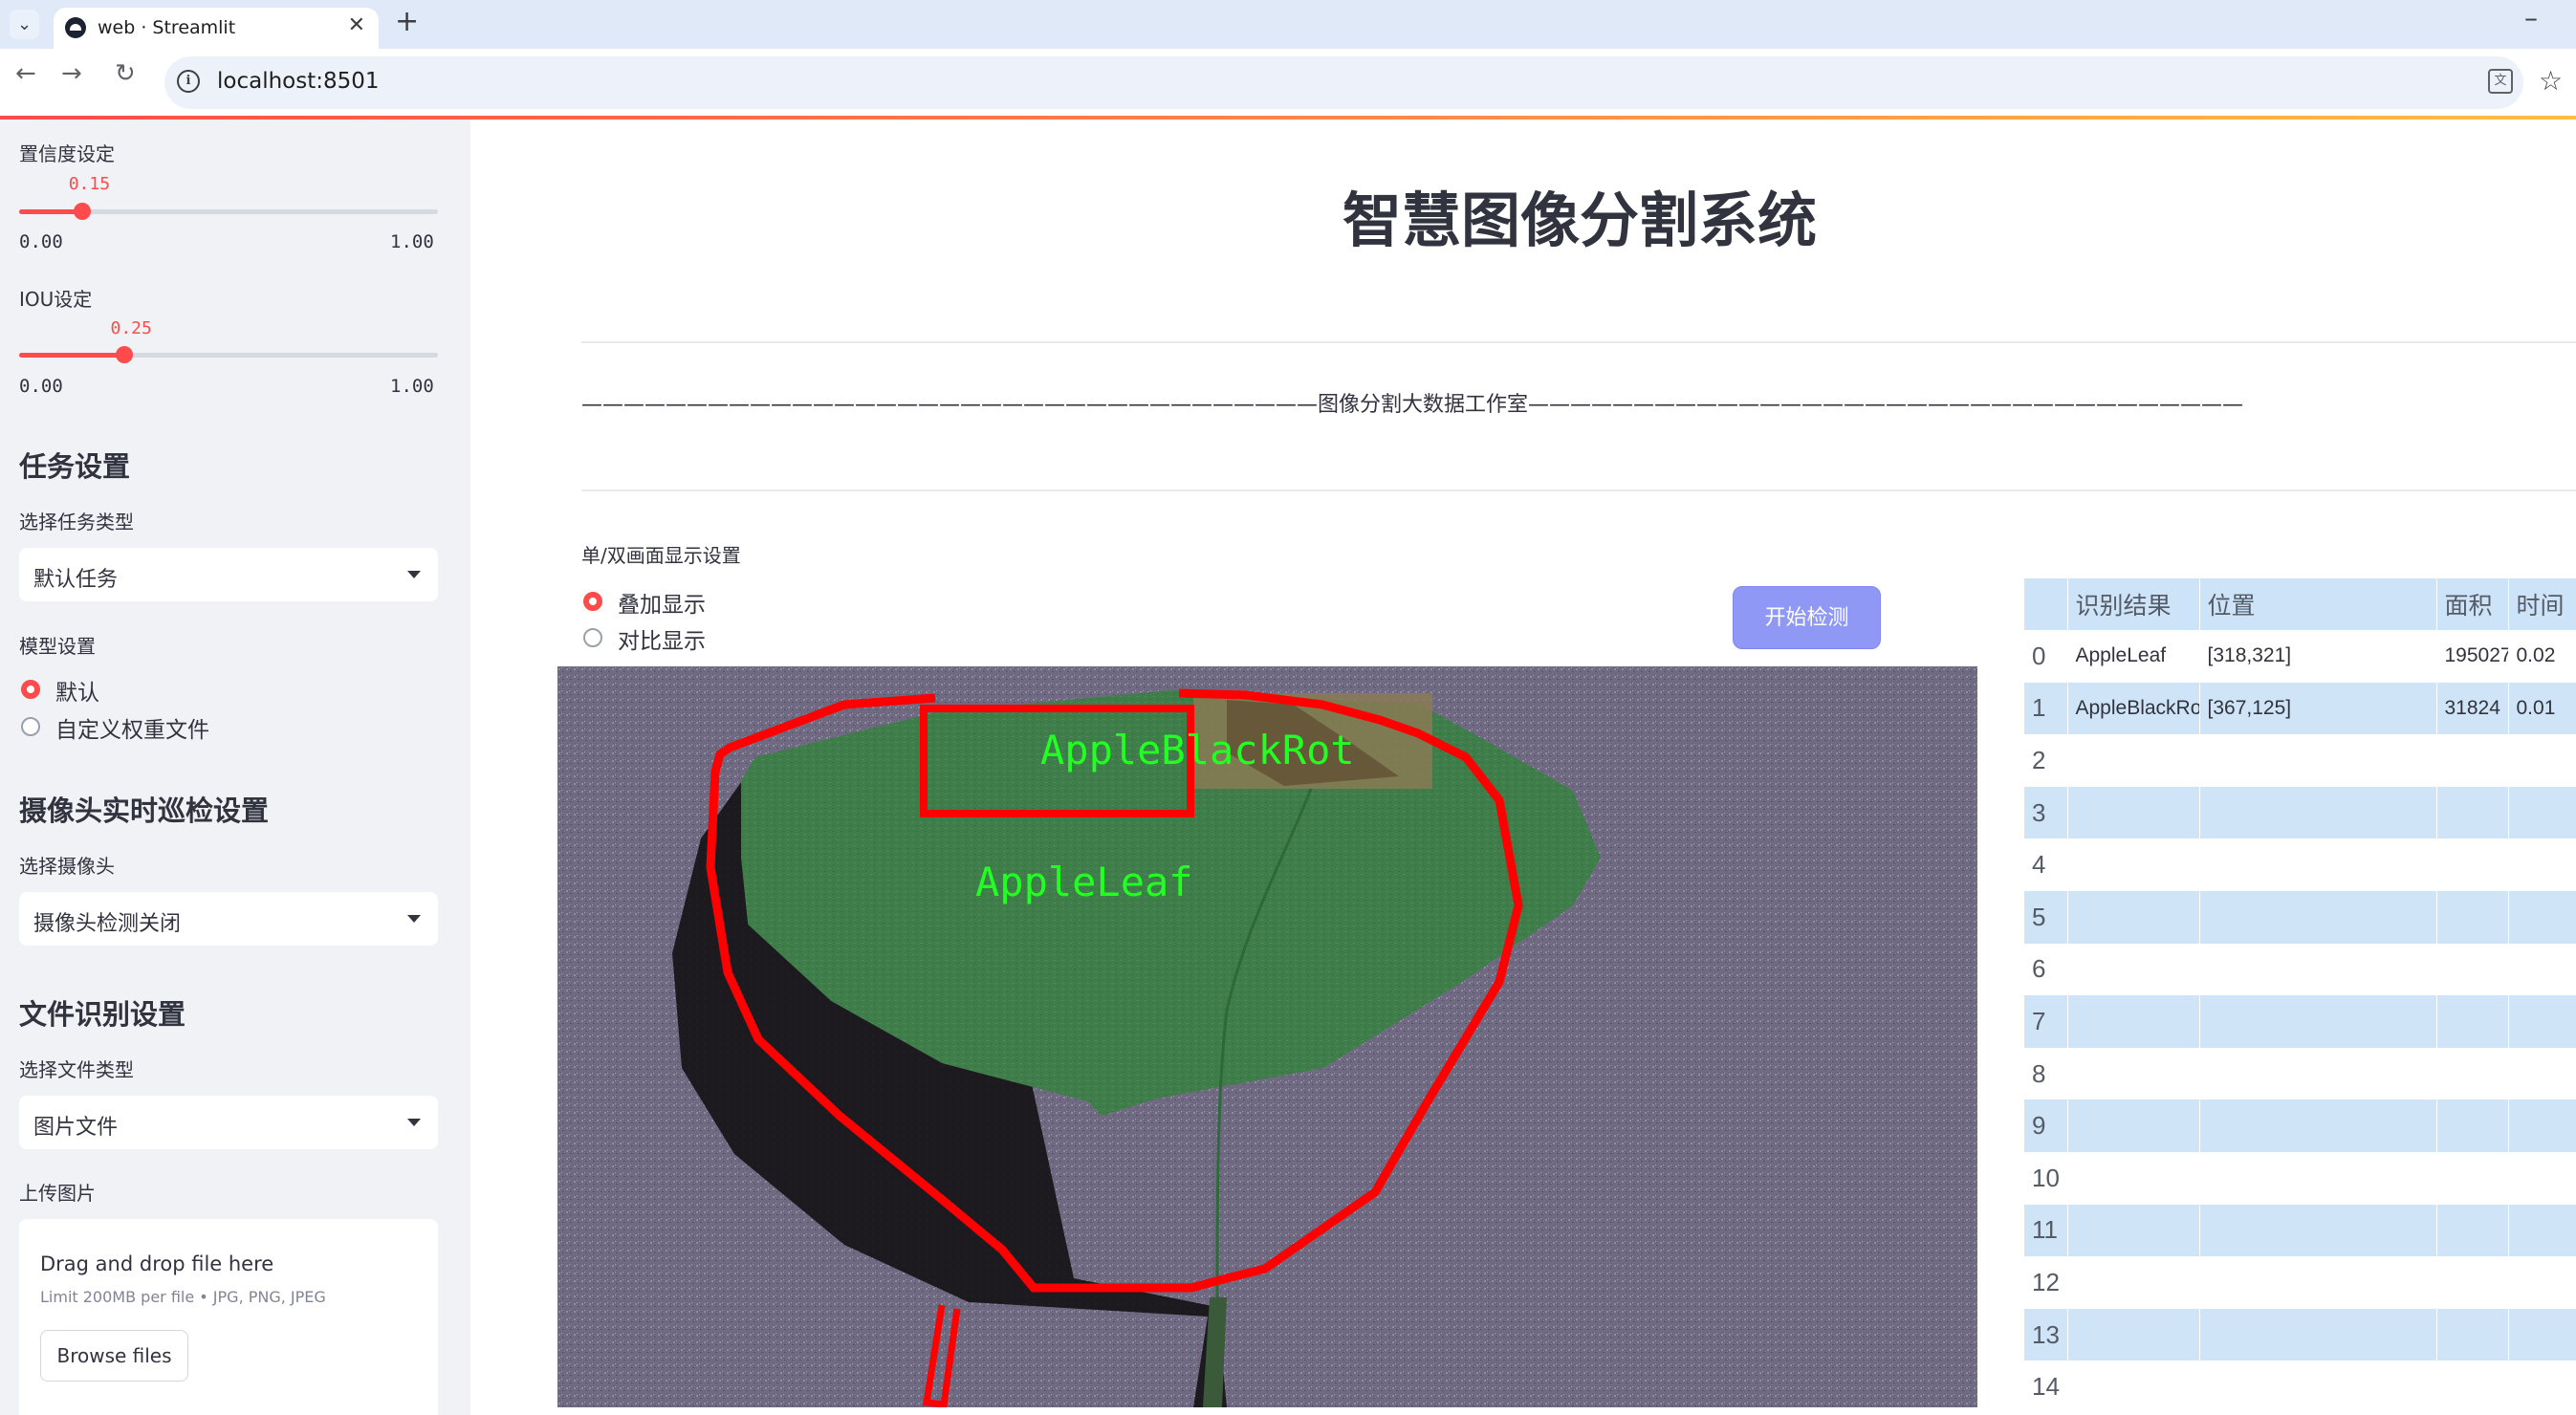  I want to click on address-bar: i localhost:8501, so click(1343, 82).